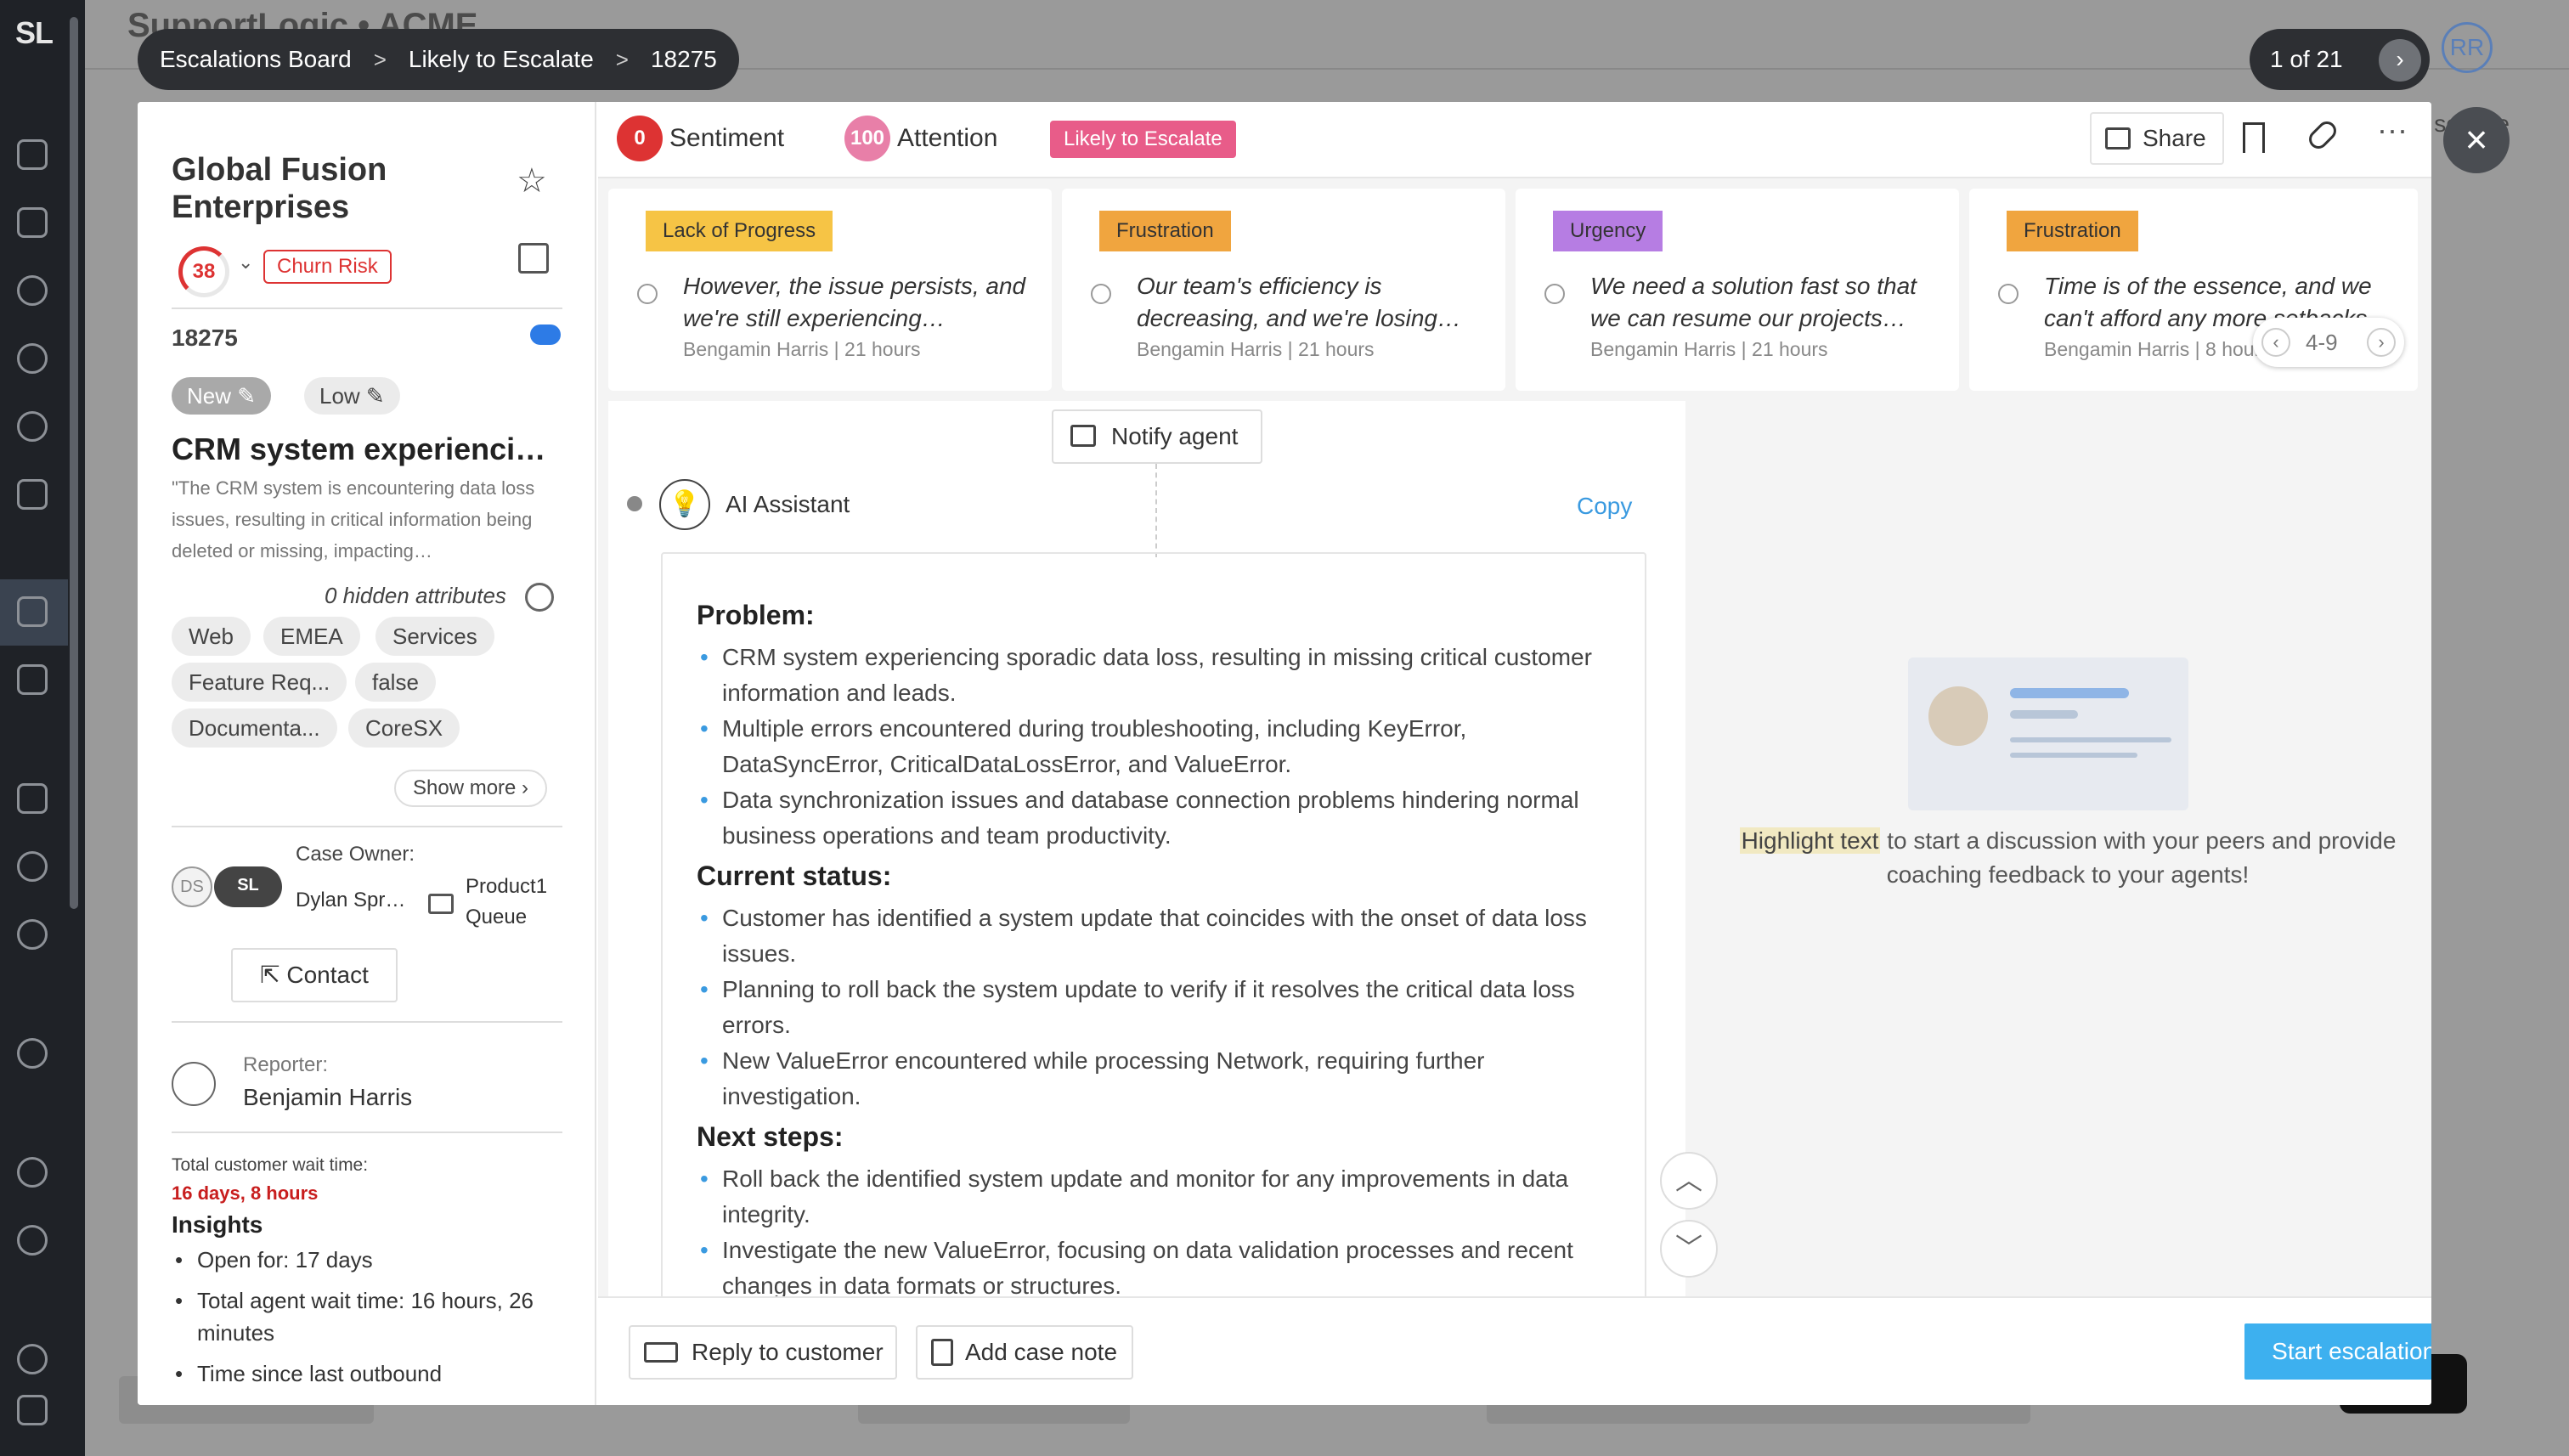  What do you see at coordinates (33, 798) in the screenshot?
I see `report-icon` at bounding box center [33, 798].